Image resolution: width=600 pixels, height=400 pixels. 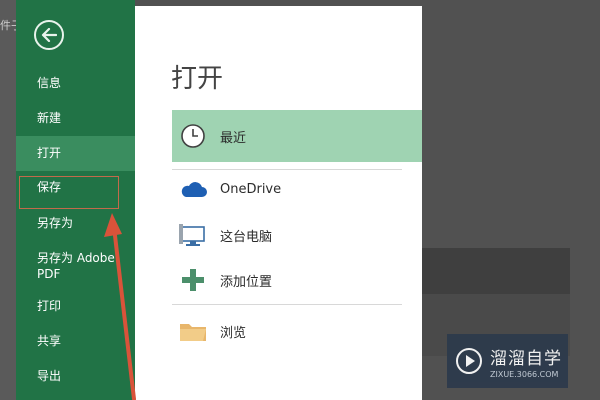 What do you see at coordinates (524, 374) in the screenshot?
I see `watermark-subtitle: ZIXUE.3066.COM` at bounding box center [524, 374].